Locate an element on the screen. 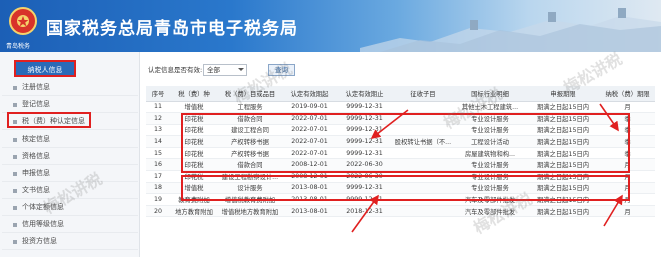 The image size is (661, 257). column-header: 认定有效期起 is located at coordinates (309, 94).